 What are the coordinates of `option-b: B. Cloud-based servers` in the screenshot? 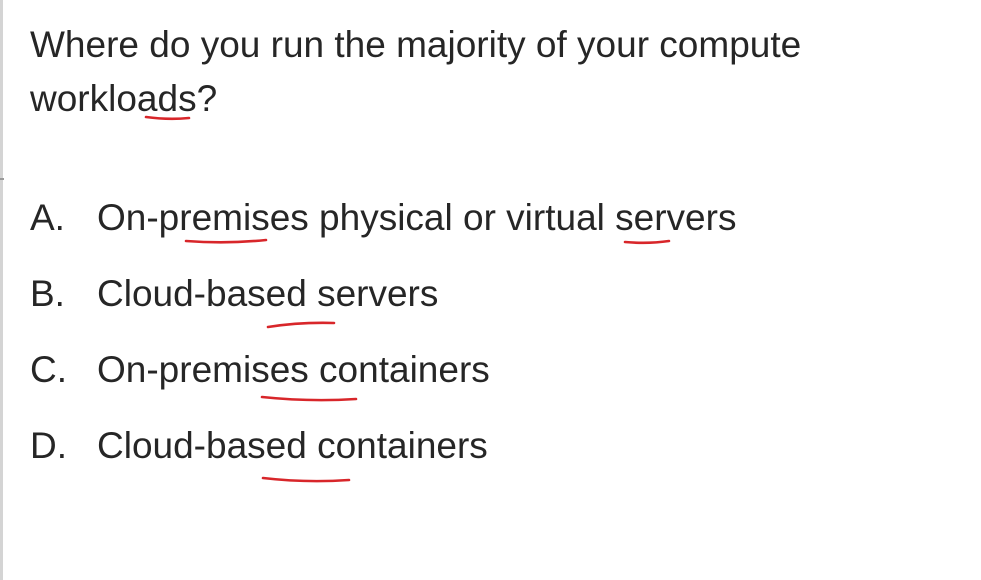 It's located at (383, 307).